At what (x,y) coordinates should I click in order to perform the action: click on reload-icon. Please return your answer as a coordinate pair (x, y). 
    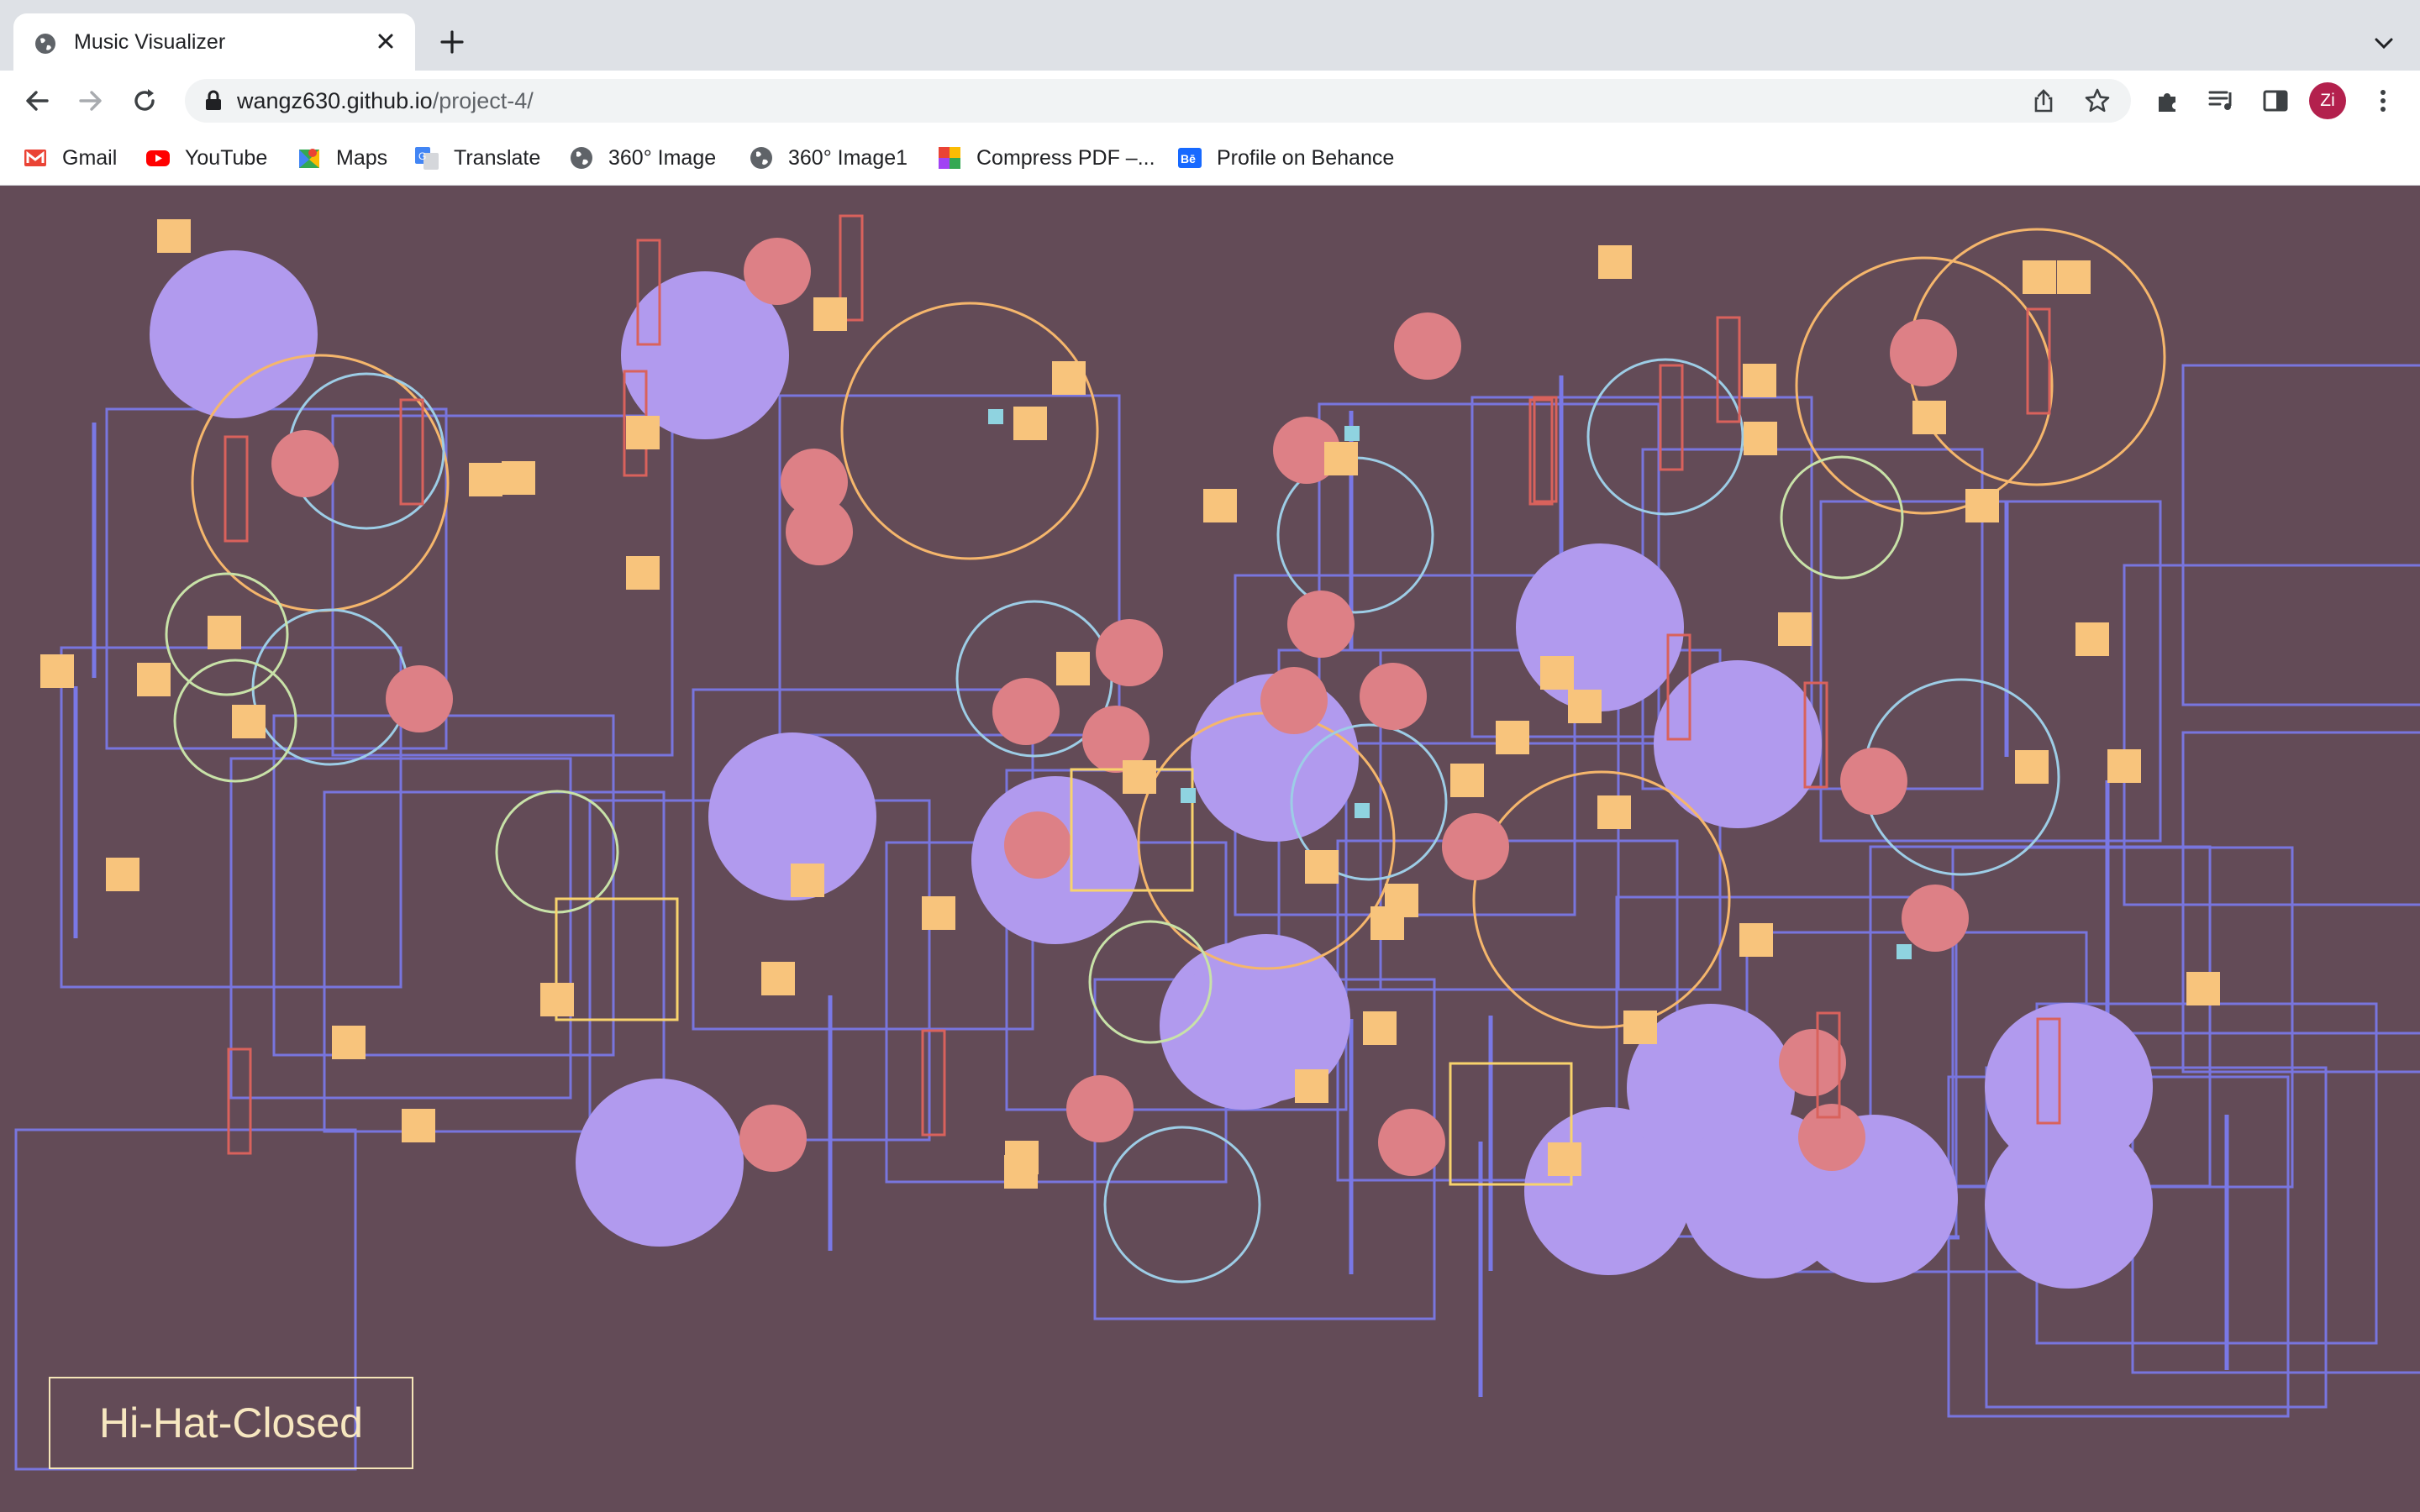
    Looking at the image, I should click on (144, 101).